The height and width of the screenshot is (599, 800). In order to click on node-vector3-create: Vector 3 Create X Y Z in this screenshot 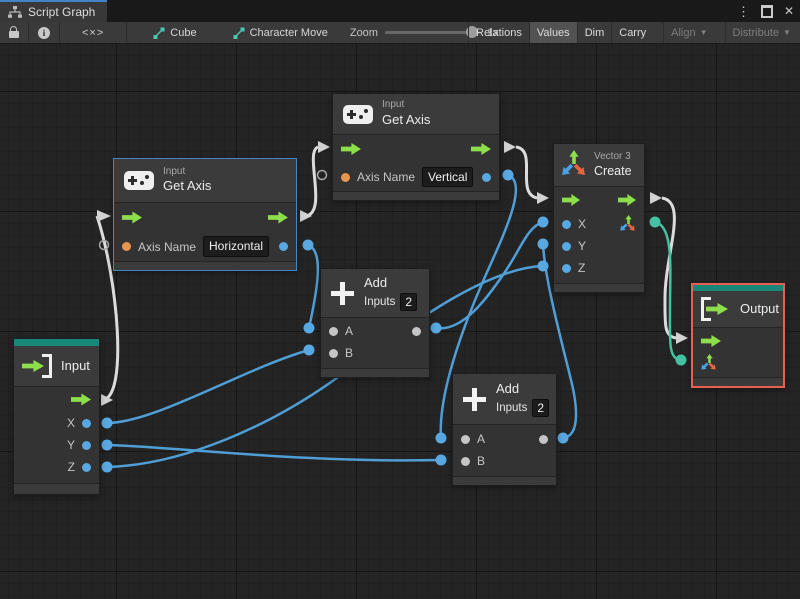, I will do `click(599, 218)`.